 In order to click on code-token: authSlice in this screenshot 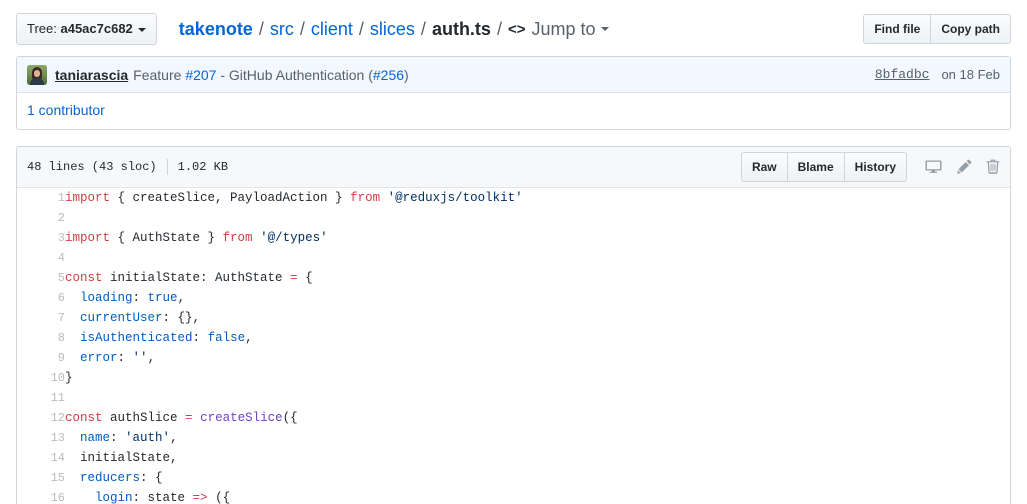, I will do `click(144, 418)`.